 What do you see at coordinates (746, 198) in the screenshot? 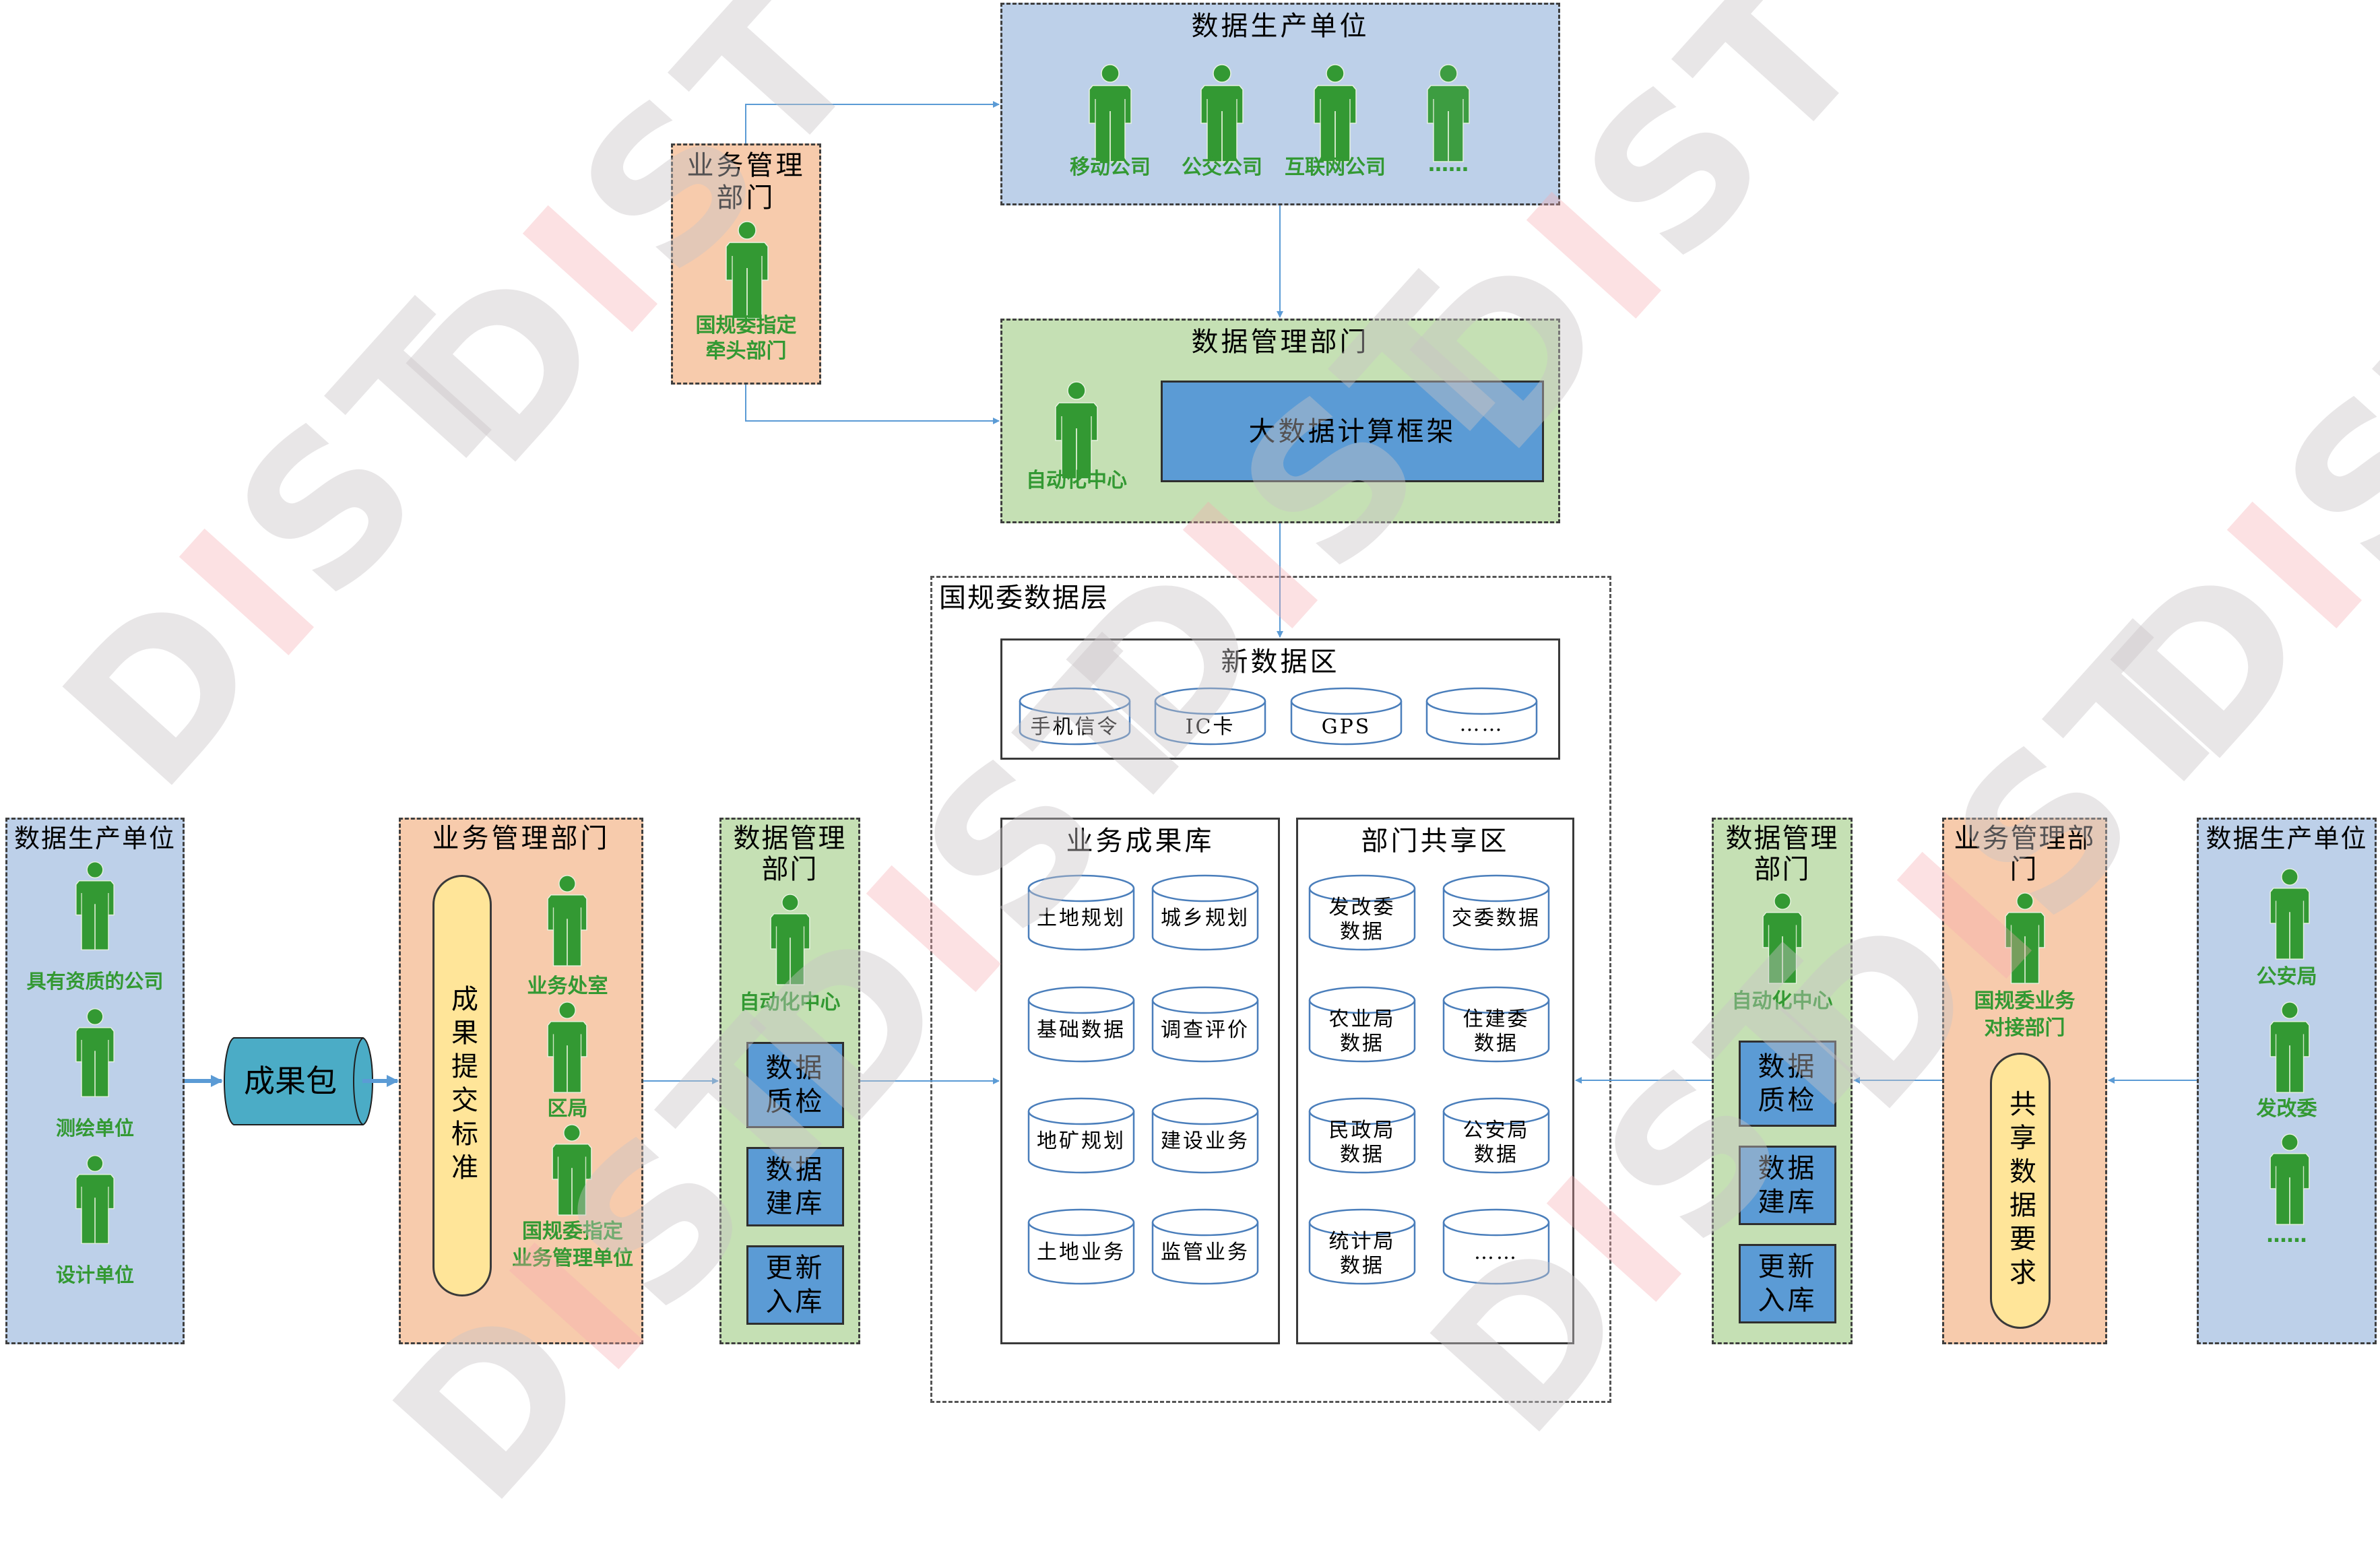
I see `top-business-title-line2: 部门` at bounding box center [746, 198].